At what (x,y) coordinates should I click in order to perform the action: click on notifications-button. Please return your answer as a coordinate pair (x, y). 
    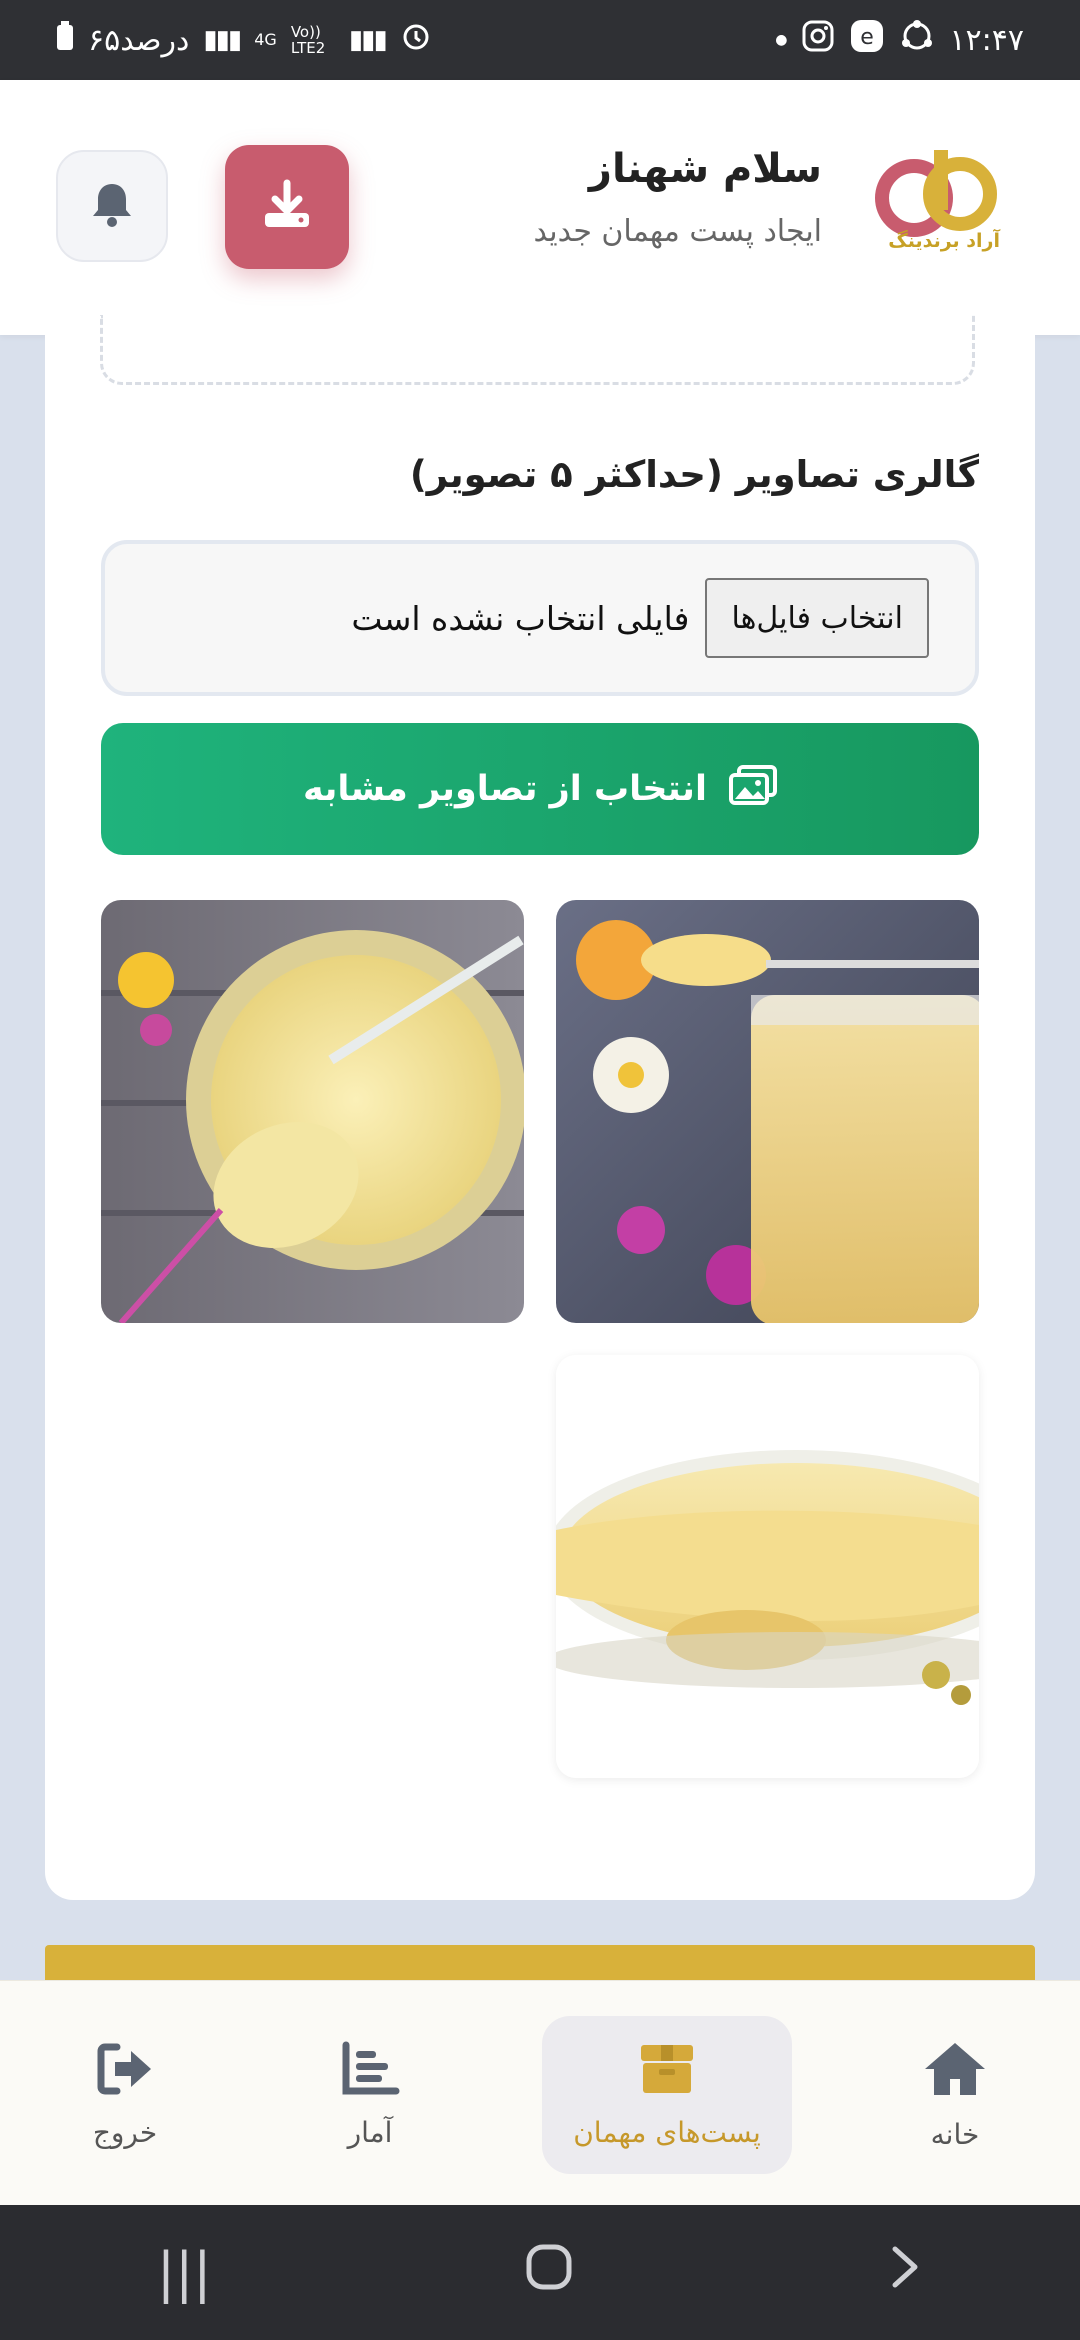
    Looking at the image, I should click on (112, 206).